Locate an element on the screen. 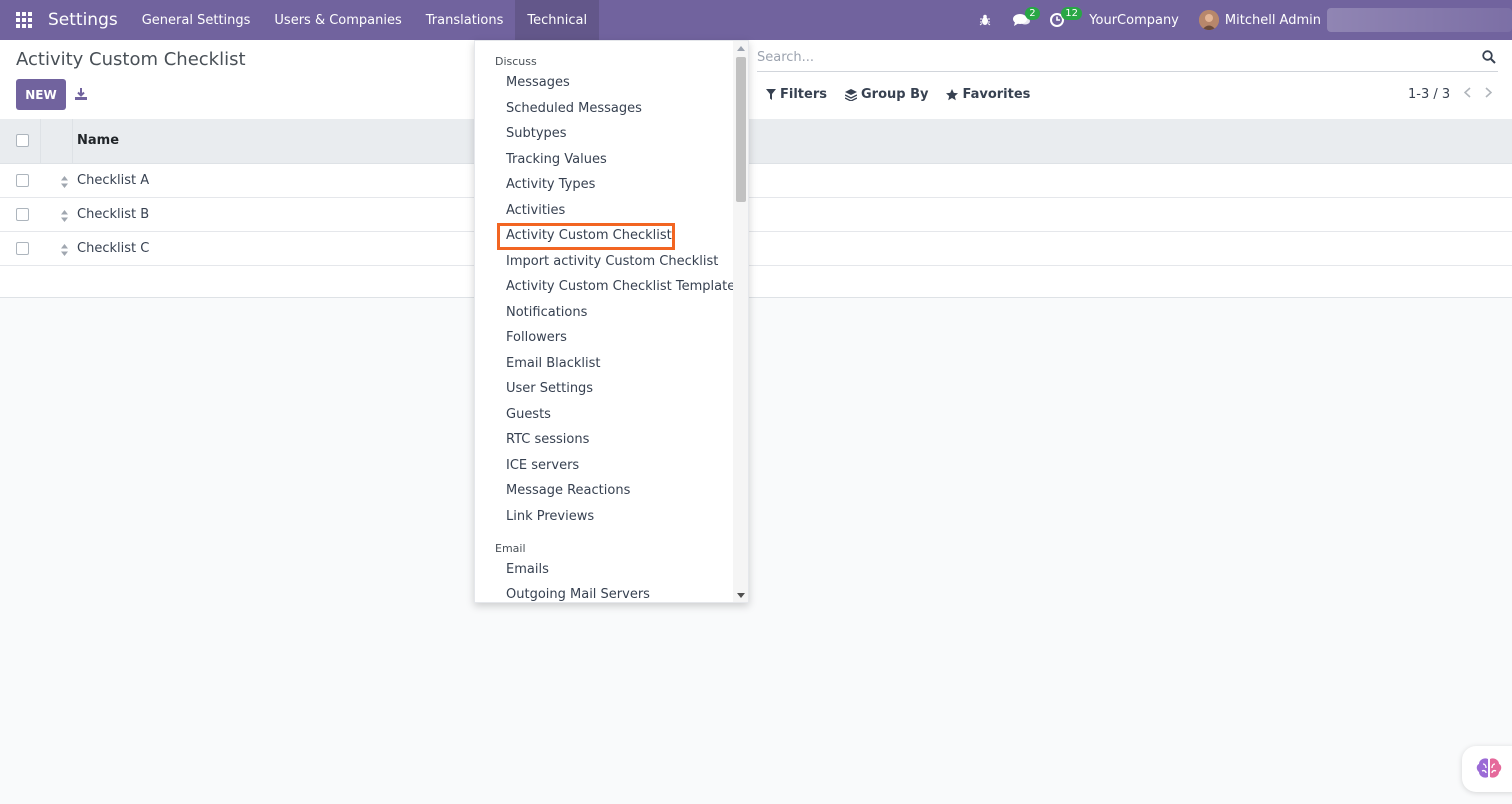 This screenshot has height=804, width=1512. filters-toggle: Filters is located at coordinates (796, 94).